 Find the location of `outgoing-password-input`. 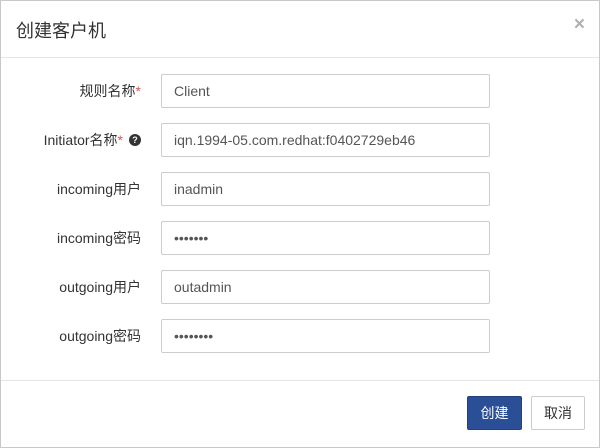

outgoing-password-input is located at coordinates (325, 336).